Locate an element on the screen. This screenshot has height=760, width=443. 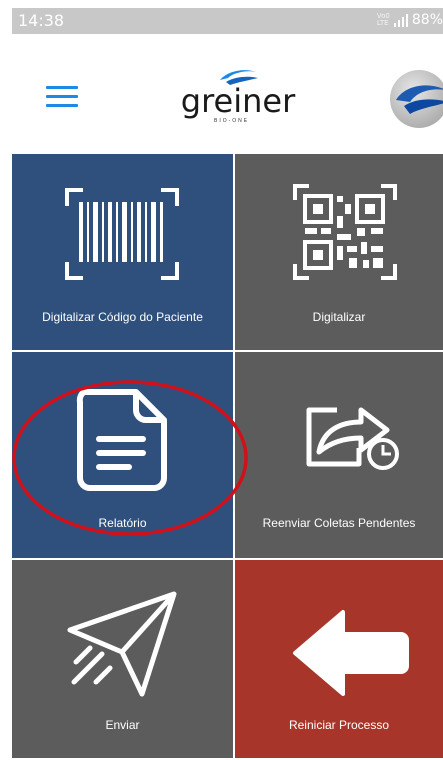
arrow-left-icon is located at coordinates (351, 653).